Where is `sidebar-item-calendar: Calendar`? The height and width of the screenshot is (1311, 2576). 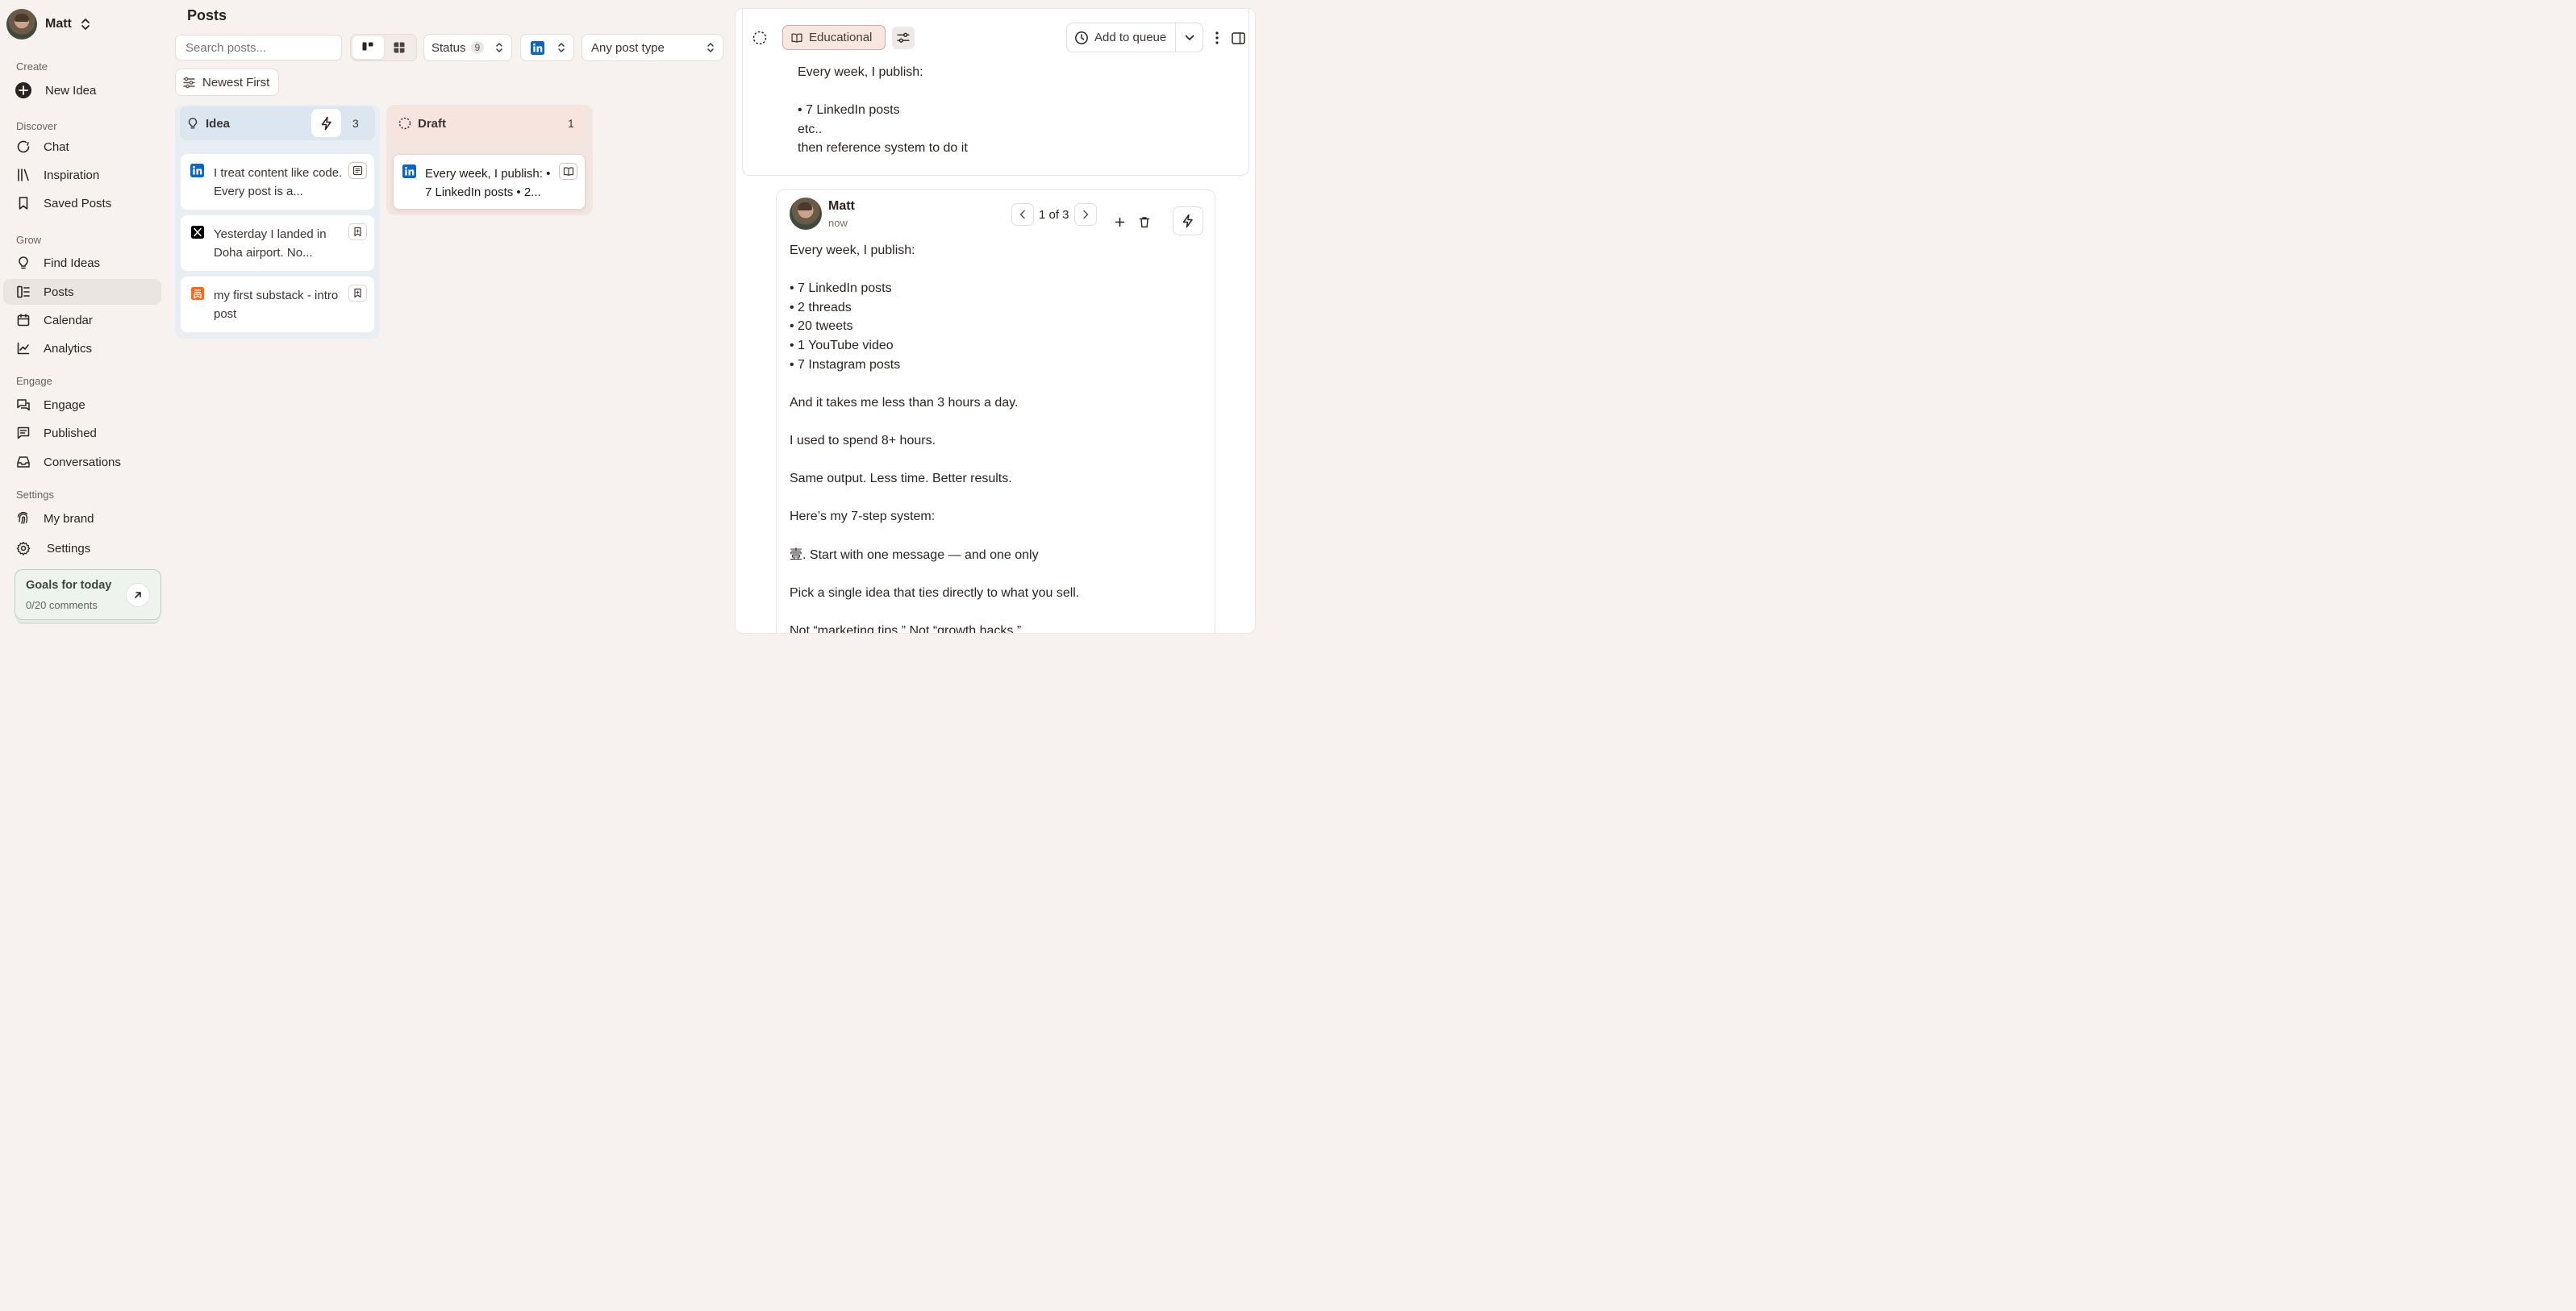 sidebar-item-calendar: Calendar is located at coordinates (82, 320).